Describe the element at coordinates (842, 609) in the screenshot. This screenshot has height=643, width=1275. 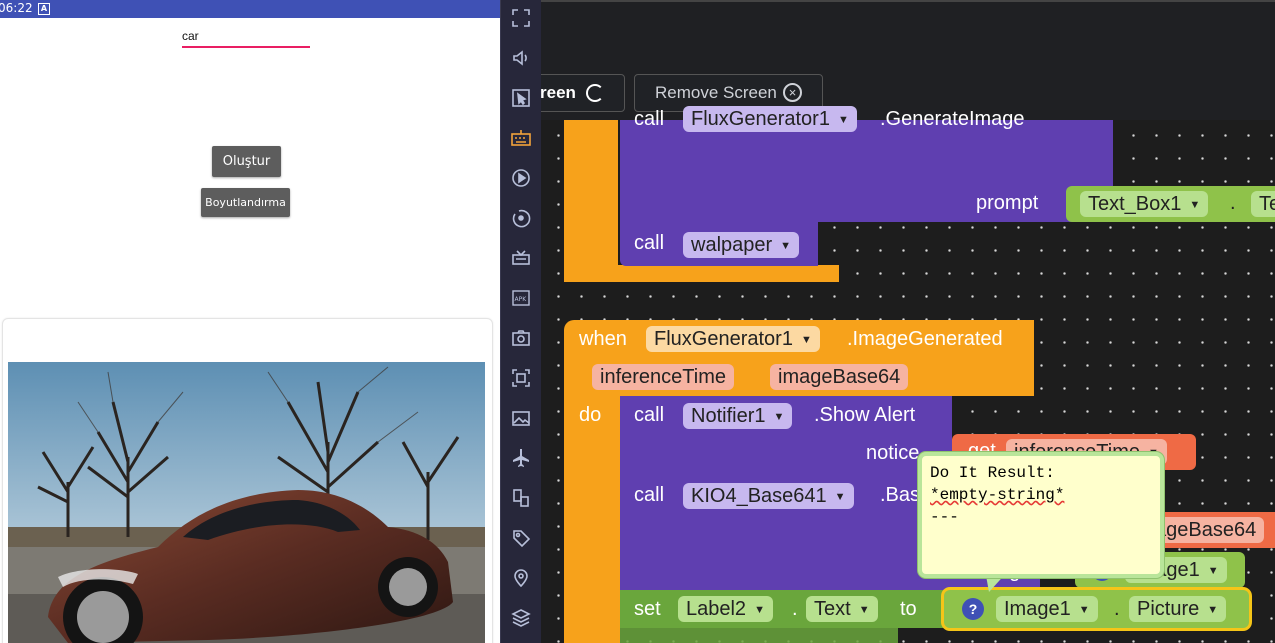
I see `text-prop-dropdown: Text ▼` at that location.